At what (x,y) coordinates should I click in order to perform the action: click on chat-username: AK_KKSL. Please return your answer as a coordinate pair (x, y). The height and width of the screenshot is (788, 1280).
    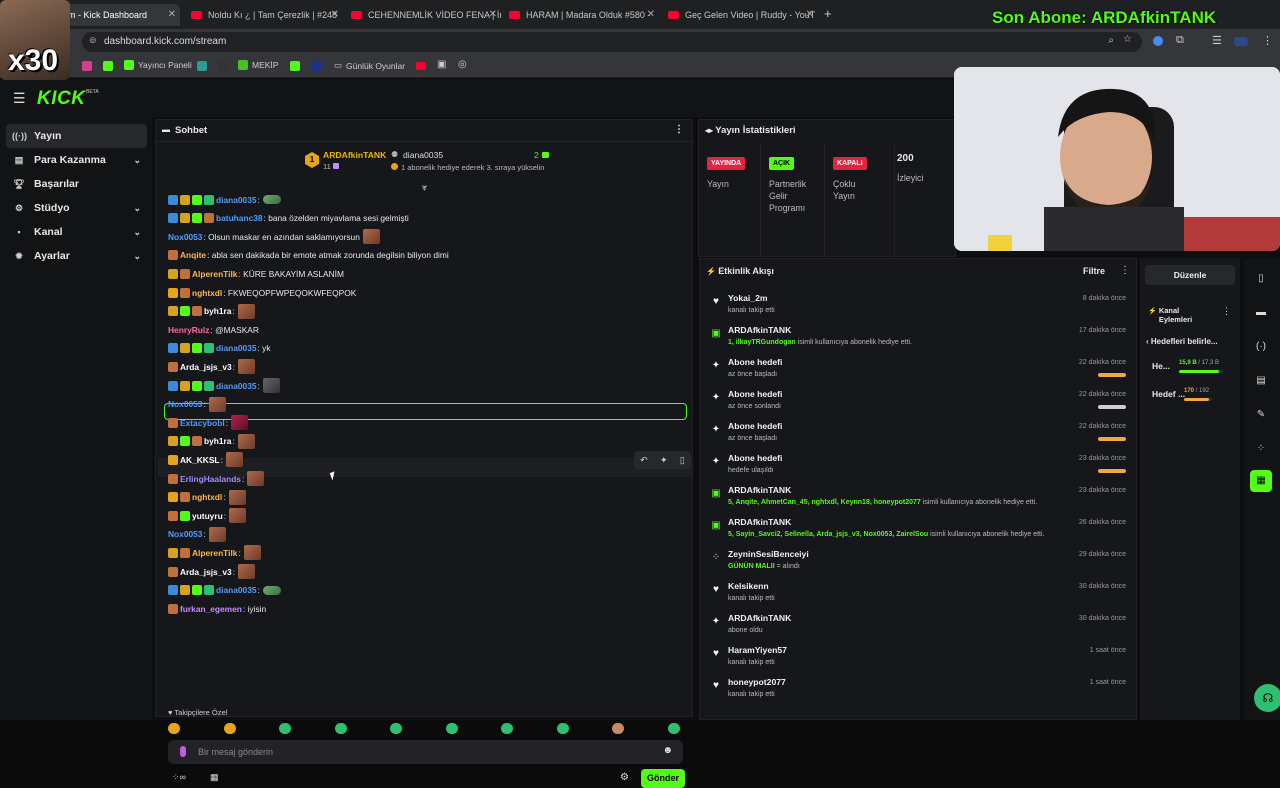
    Looking at the image, I should click on (200, 460).